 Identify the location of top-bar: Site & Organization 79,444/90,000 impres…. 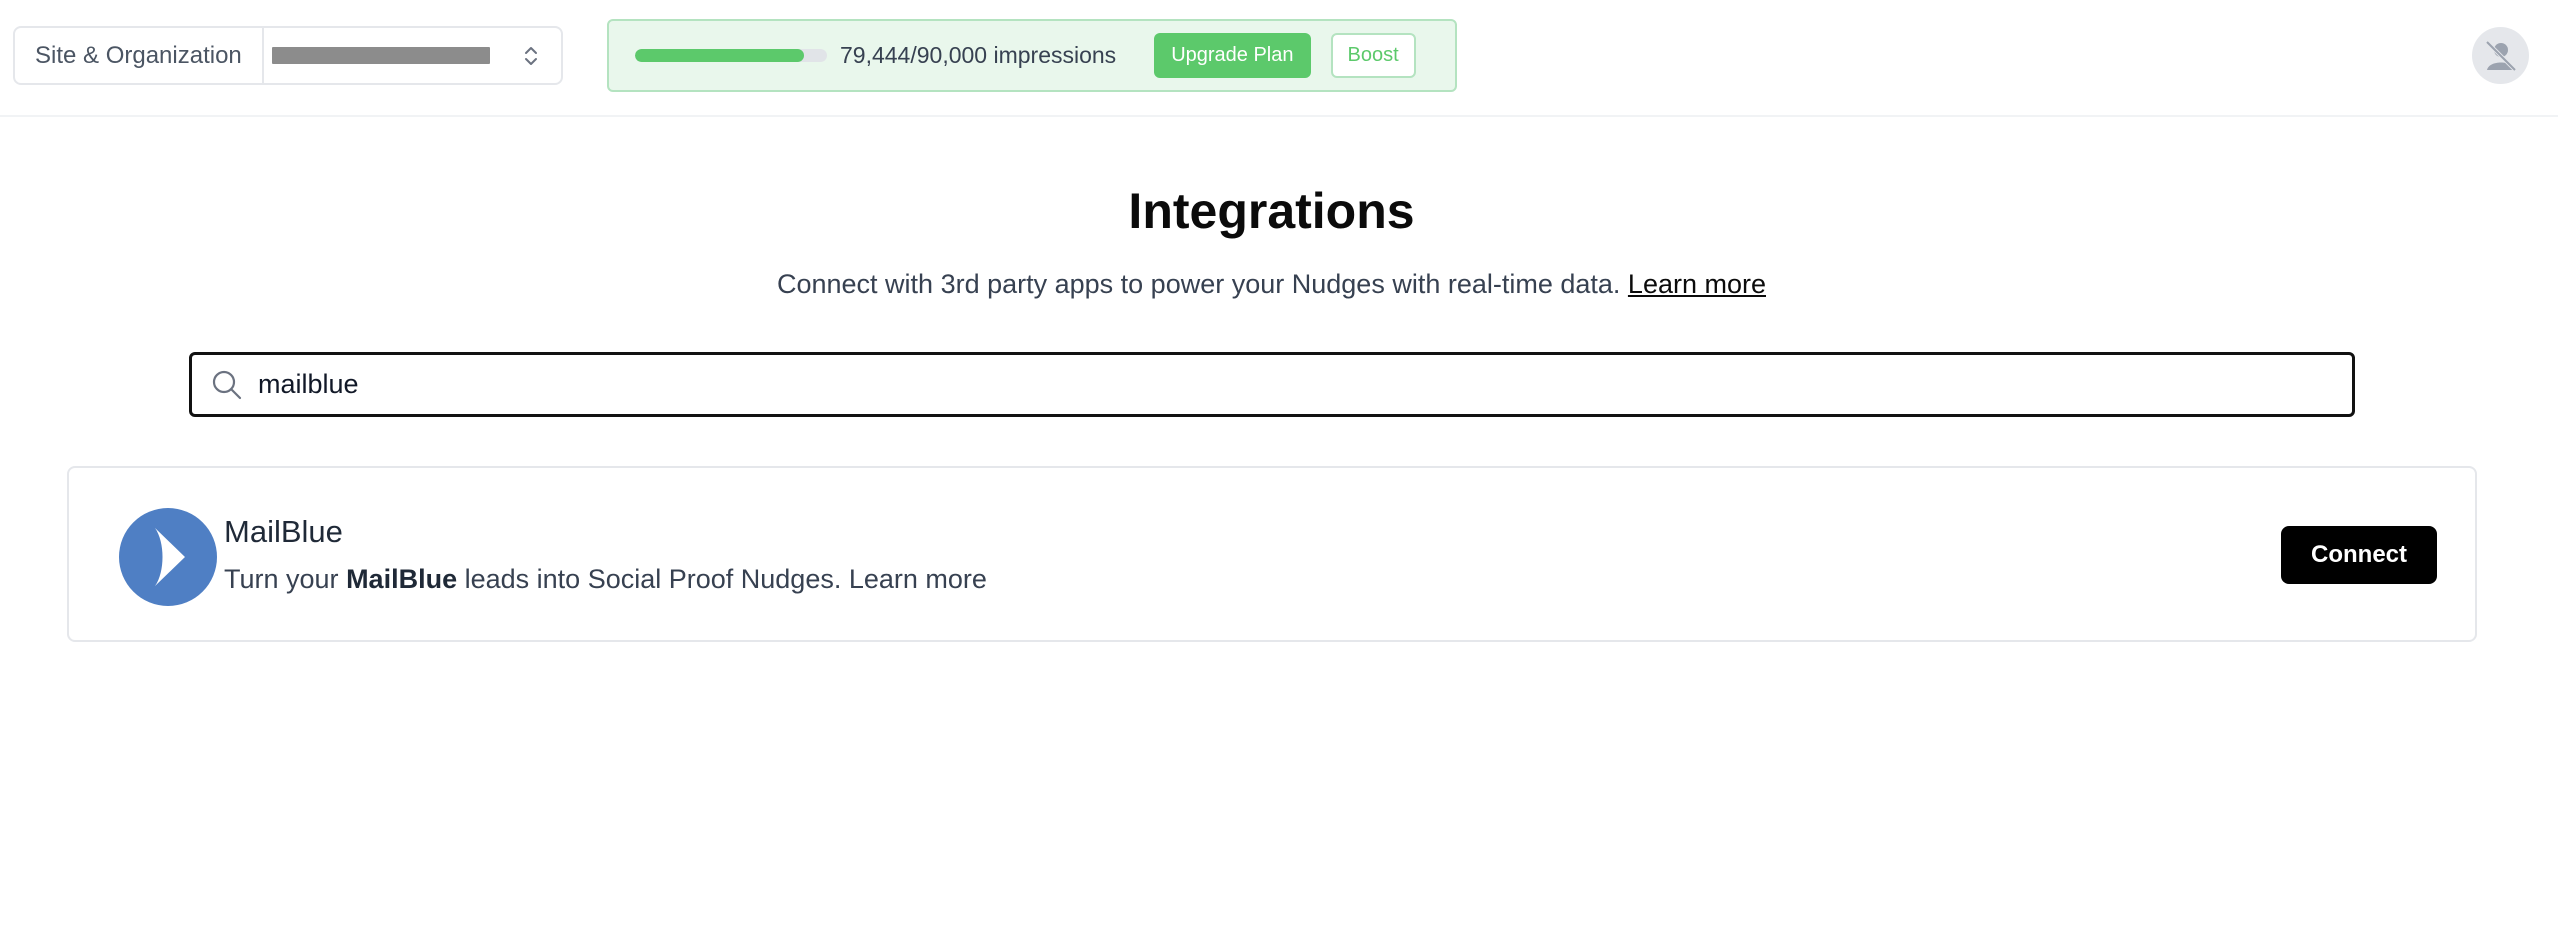
(1279, 58).